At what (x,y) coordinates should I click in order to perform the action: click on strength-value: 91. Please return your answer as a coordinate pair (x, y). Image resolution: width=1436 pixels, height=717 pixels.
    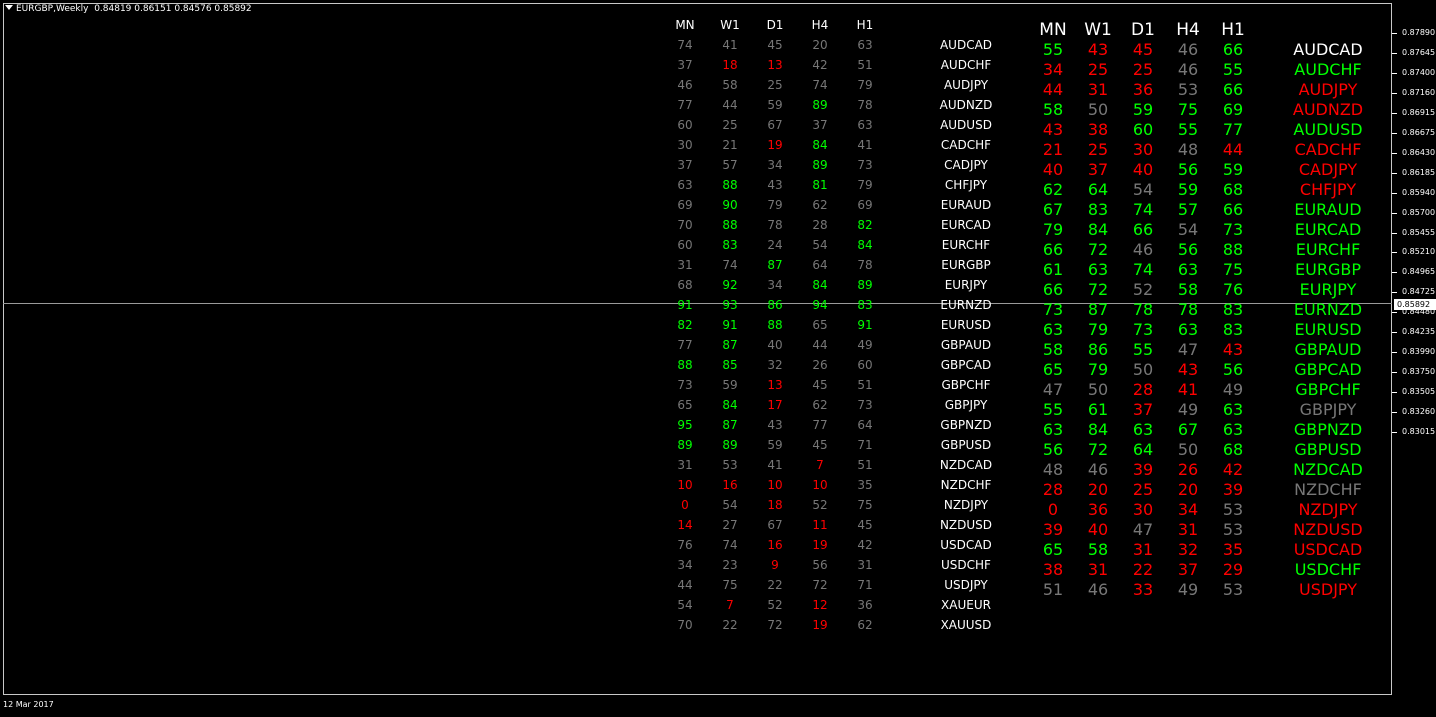
    Looking at the image, I should click on (685, 305).